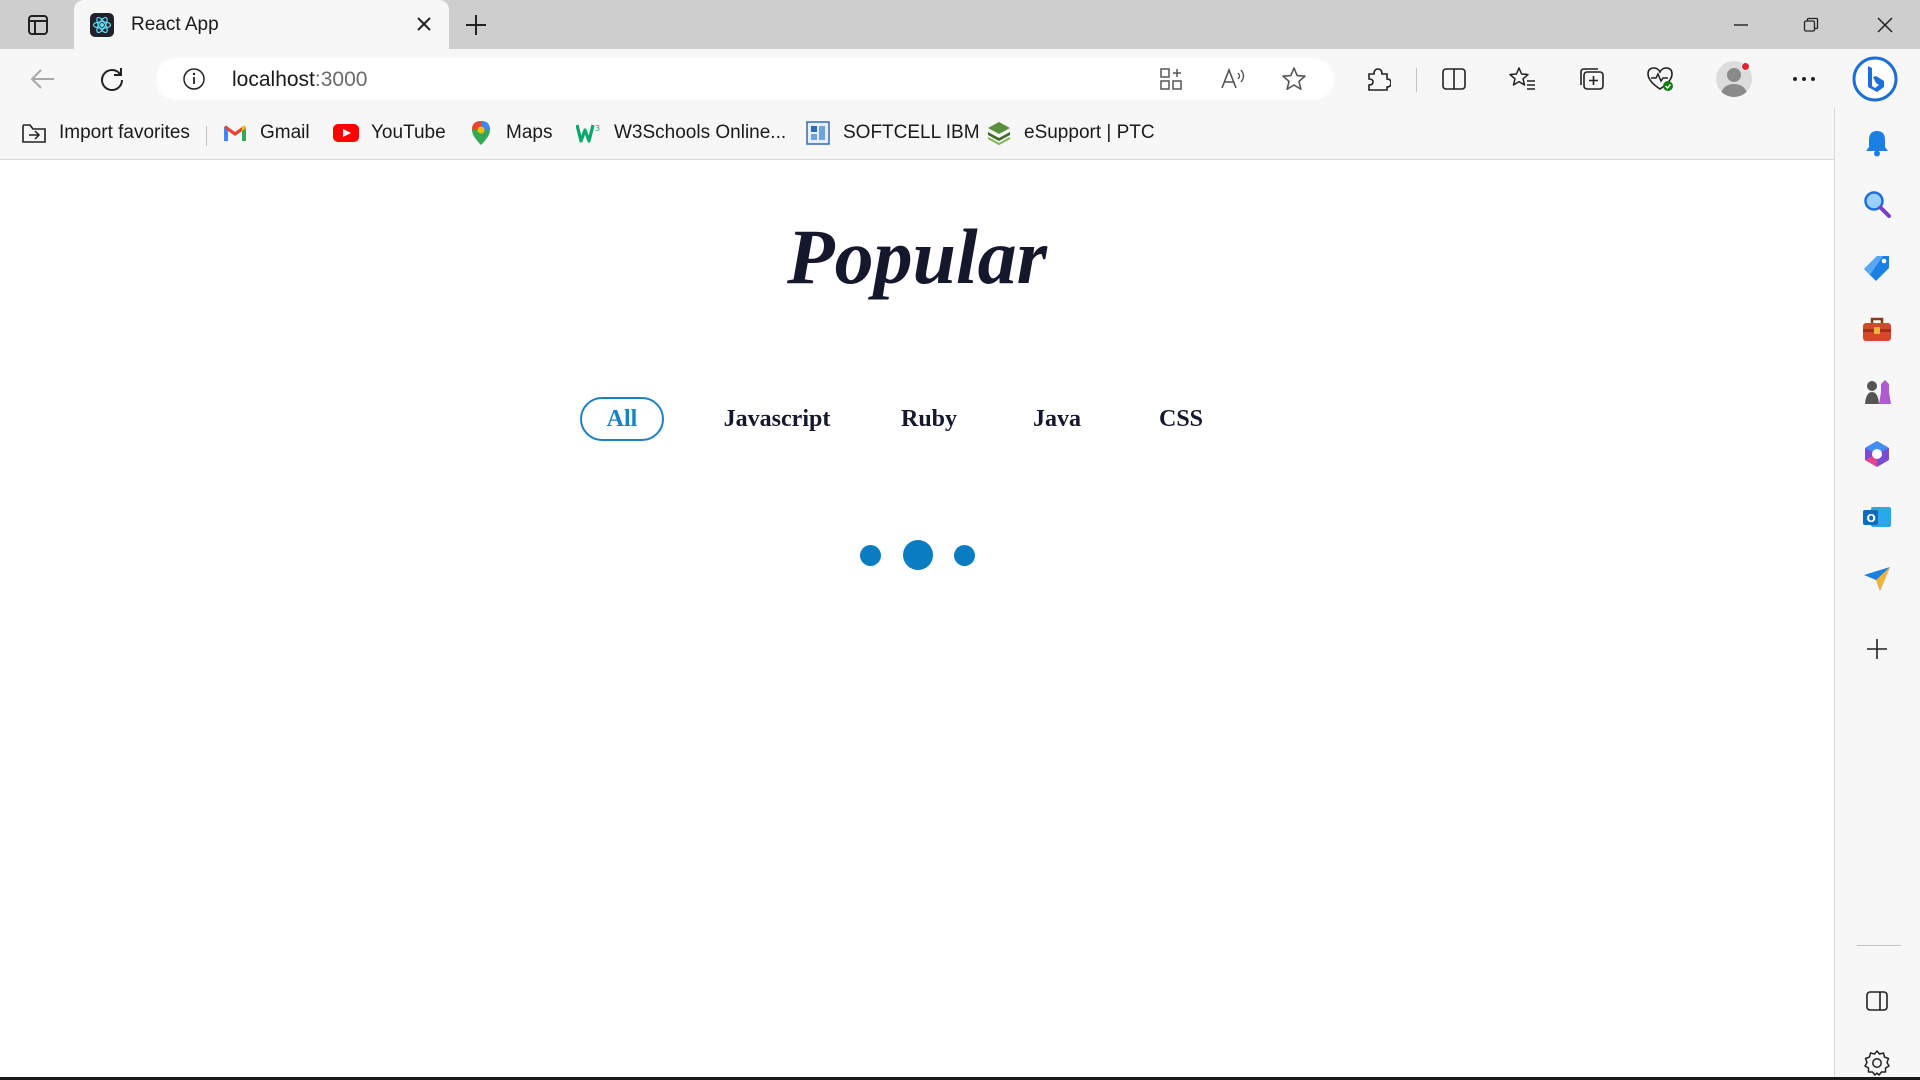  I want to click on send-icon, so click(1877, 579).